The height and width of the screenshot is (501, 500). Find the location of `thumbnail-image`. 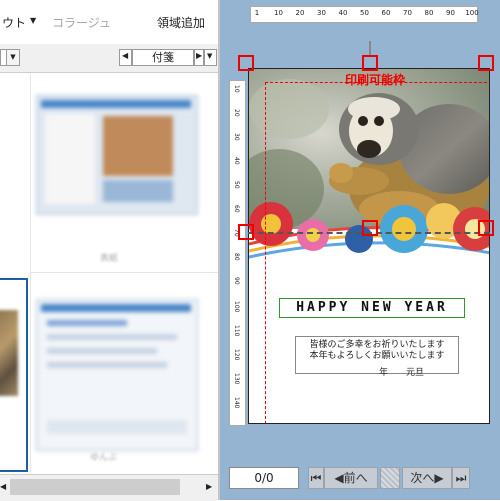

thumbnail-image is located at coordinates (9, 353).